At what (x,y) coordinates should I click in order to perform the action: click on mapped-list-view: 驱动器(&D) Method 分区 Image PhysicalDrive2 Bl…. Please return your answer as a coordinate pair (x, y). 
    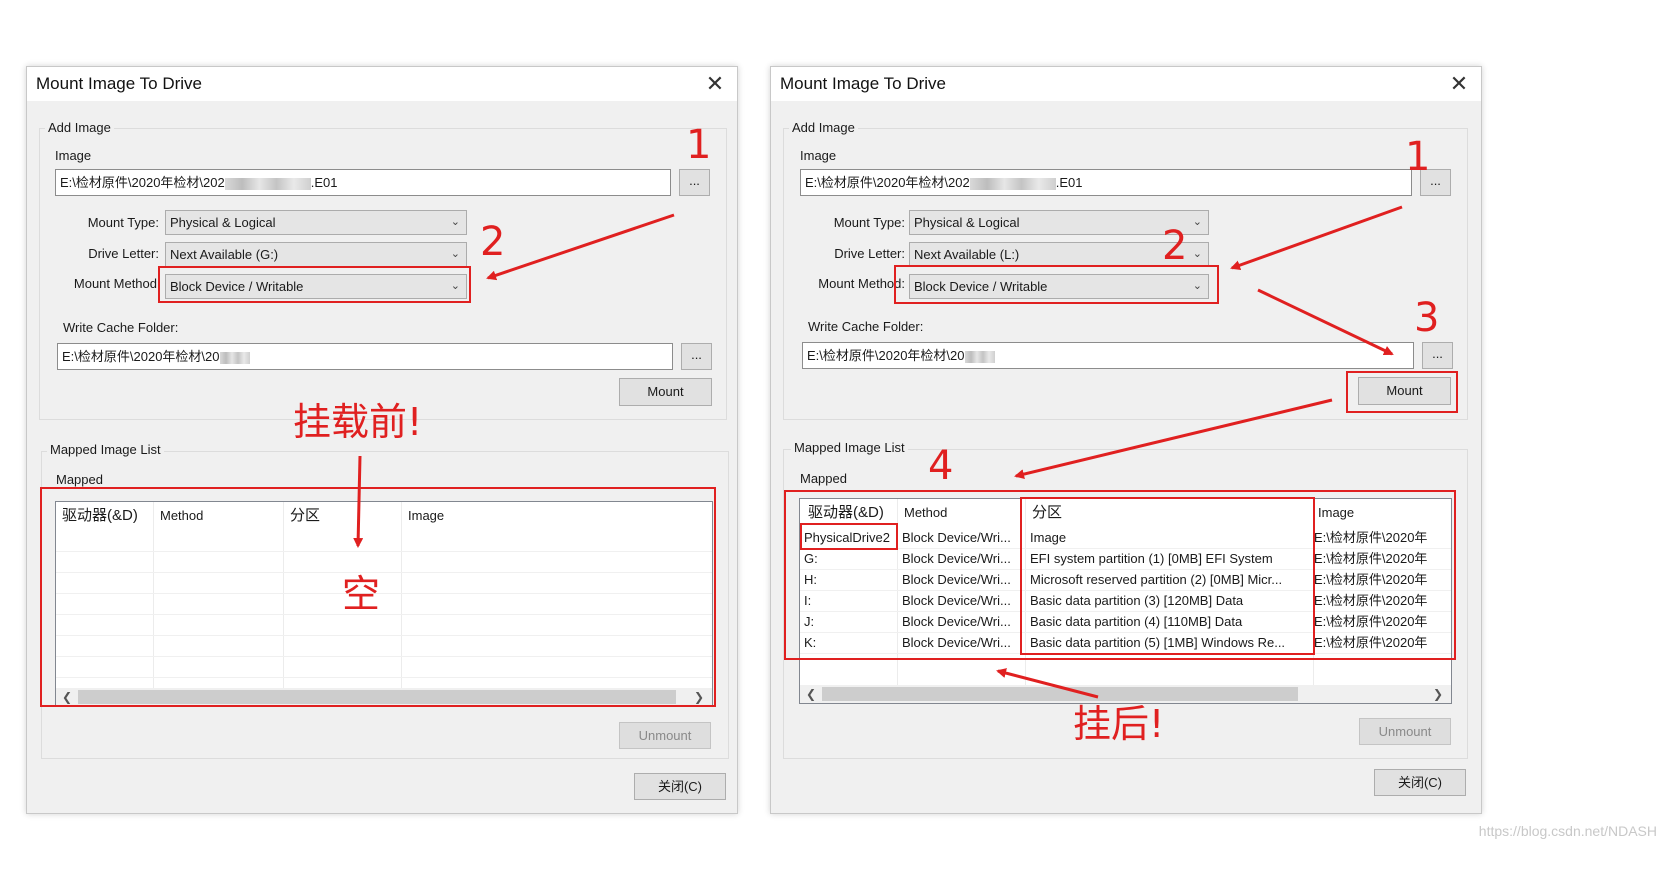
    Looking at the image, I should click on (1125, 601).